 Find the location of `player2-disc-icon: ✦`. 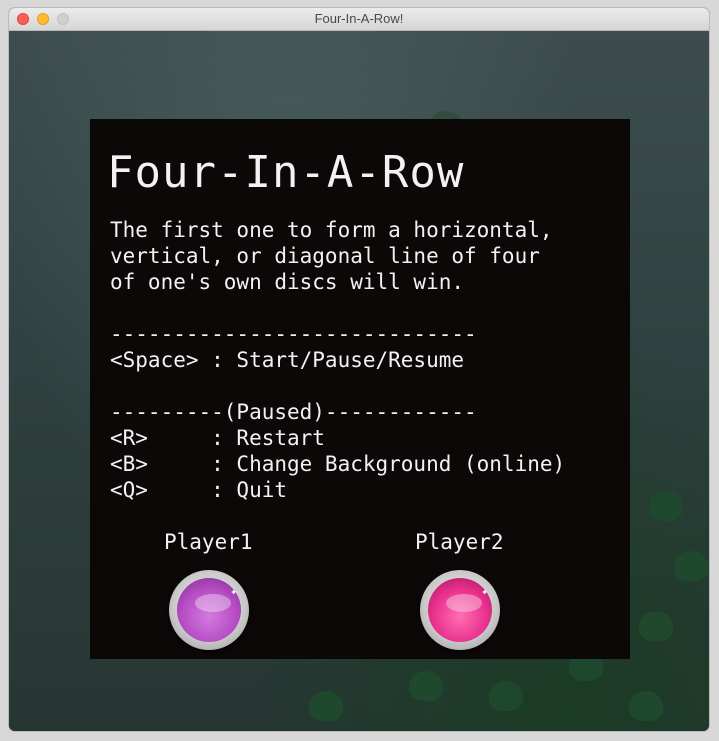

player2-disc-icon: ✦ is located at coordinates (460, 610).